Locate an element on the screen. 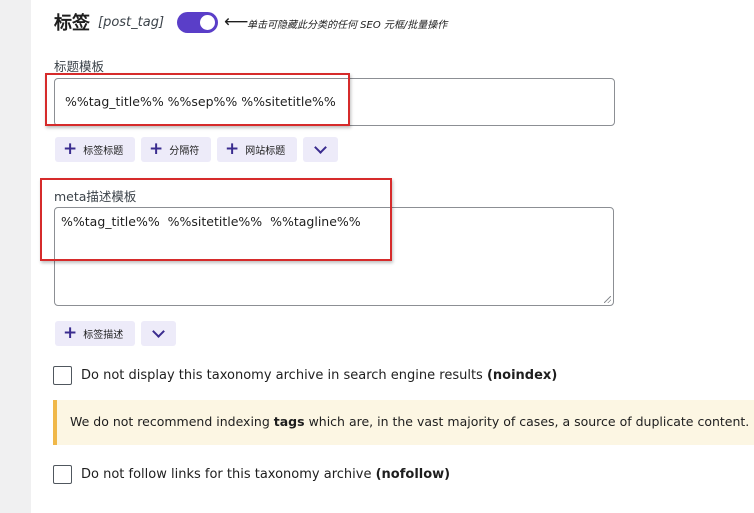  noindex-checkbox is located at coordinates (62, 375).